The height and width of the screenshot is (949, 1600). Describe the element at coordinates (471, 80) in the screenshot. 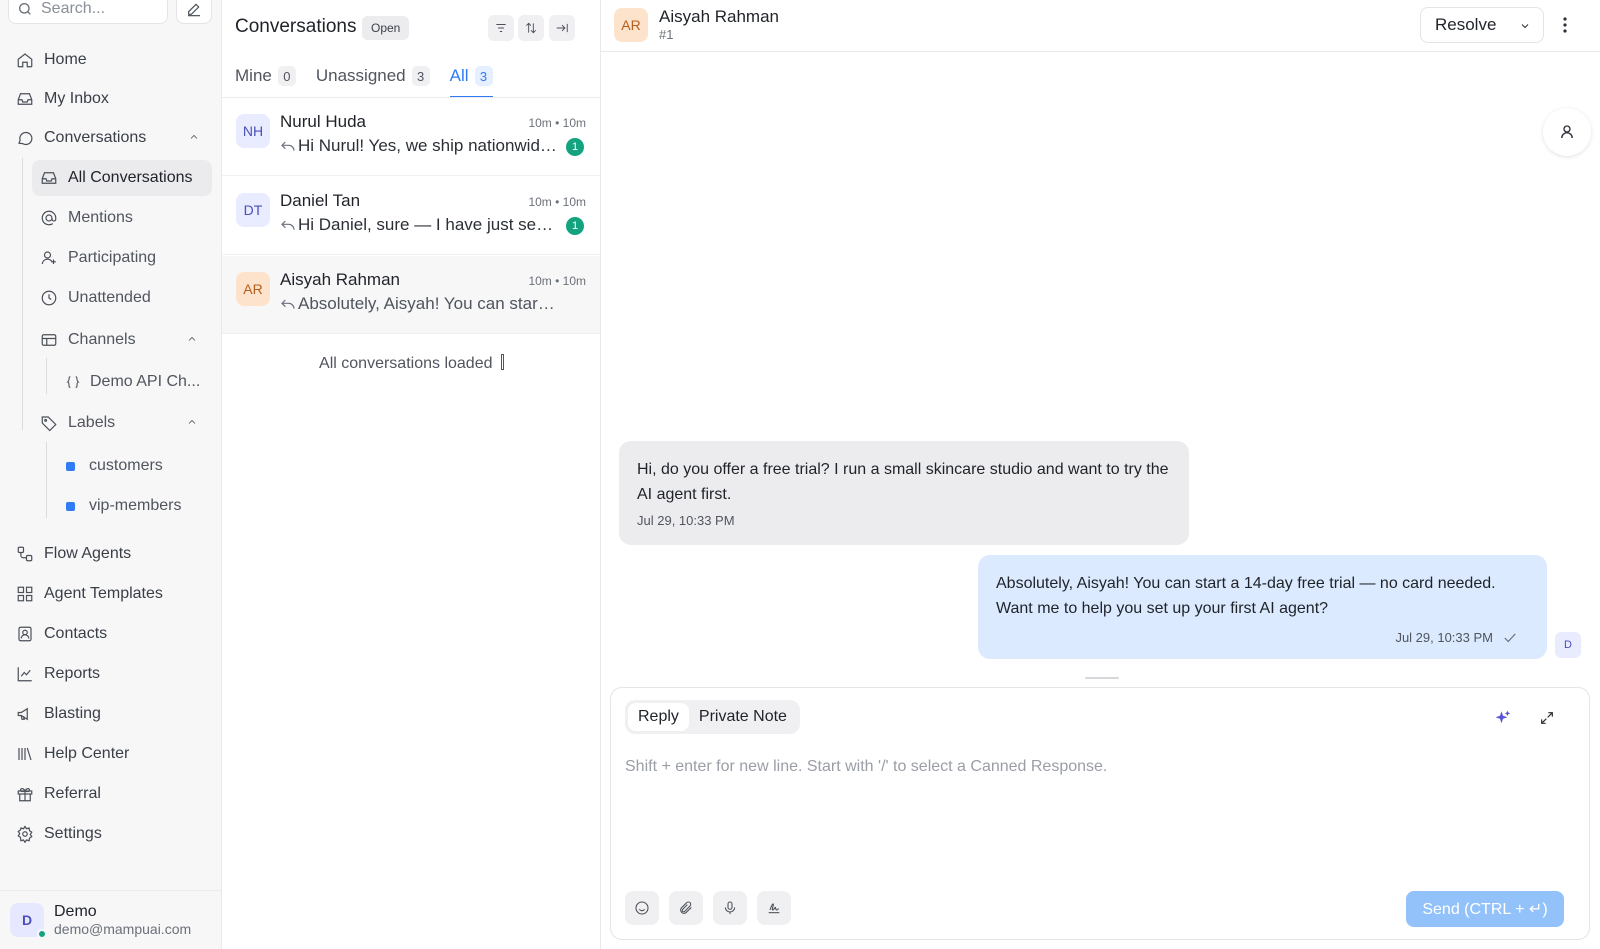

I see `tab-all: All 3` at that location.